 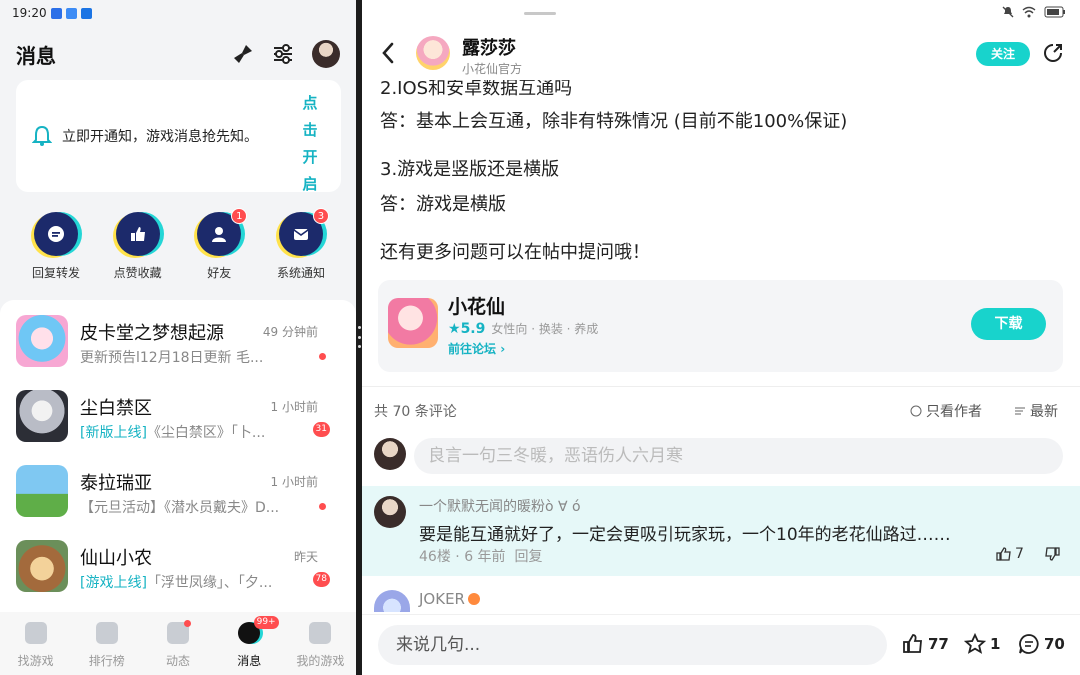 I want to click on tab-rankings: 排行榜, so click(x=106, y=643).